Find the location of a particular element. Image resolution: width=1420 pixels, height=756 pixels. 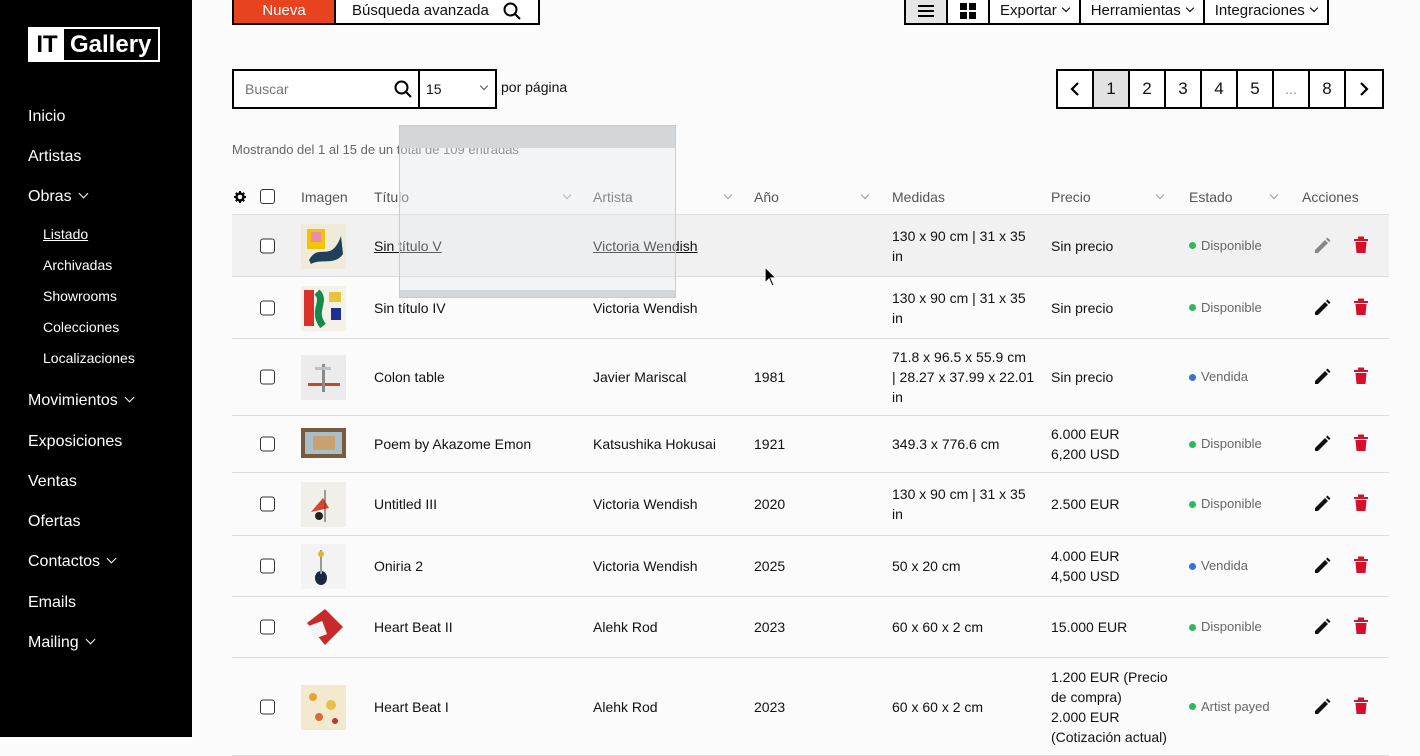

next-page-button is located at coordinates (1364, 89).